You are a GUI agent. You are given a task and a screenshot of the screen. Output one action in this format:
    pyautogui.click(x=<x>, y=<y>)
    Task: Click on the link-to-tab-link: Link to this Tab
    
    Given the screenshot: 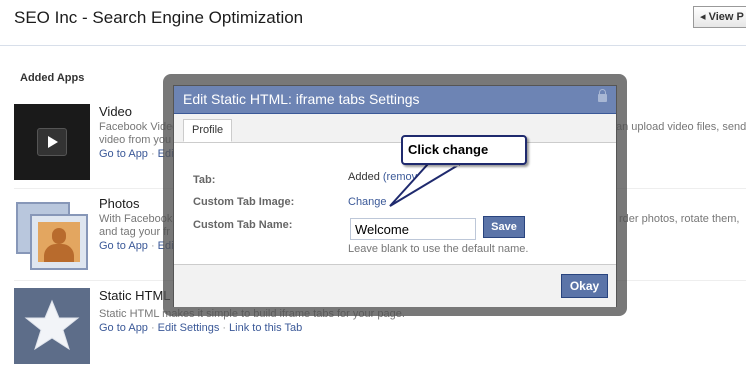 What is the action you would take?
    pyautogui.click(x=265, y=328)
    